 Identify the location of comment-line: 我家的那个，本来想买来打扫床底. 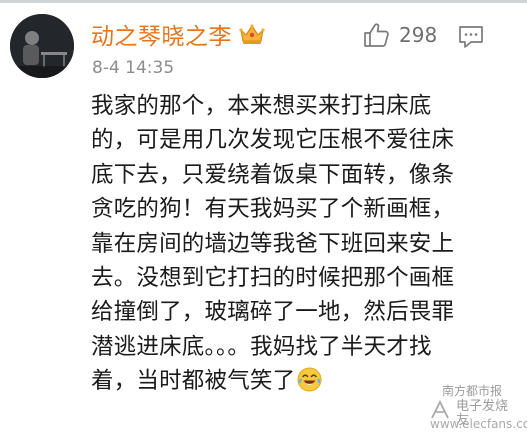
(261, 106).